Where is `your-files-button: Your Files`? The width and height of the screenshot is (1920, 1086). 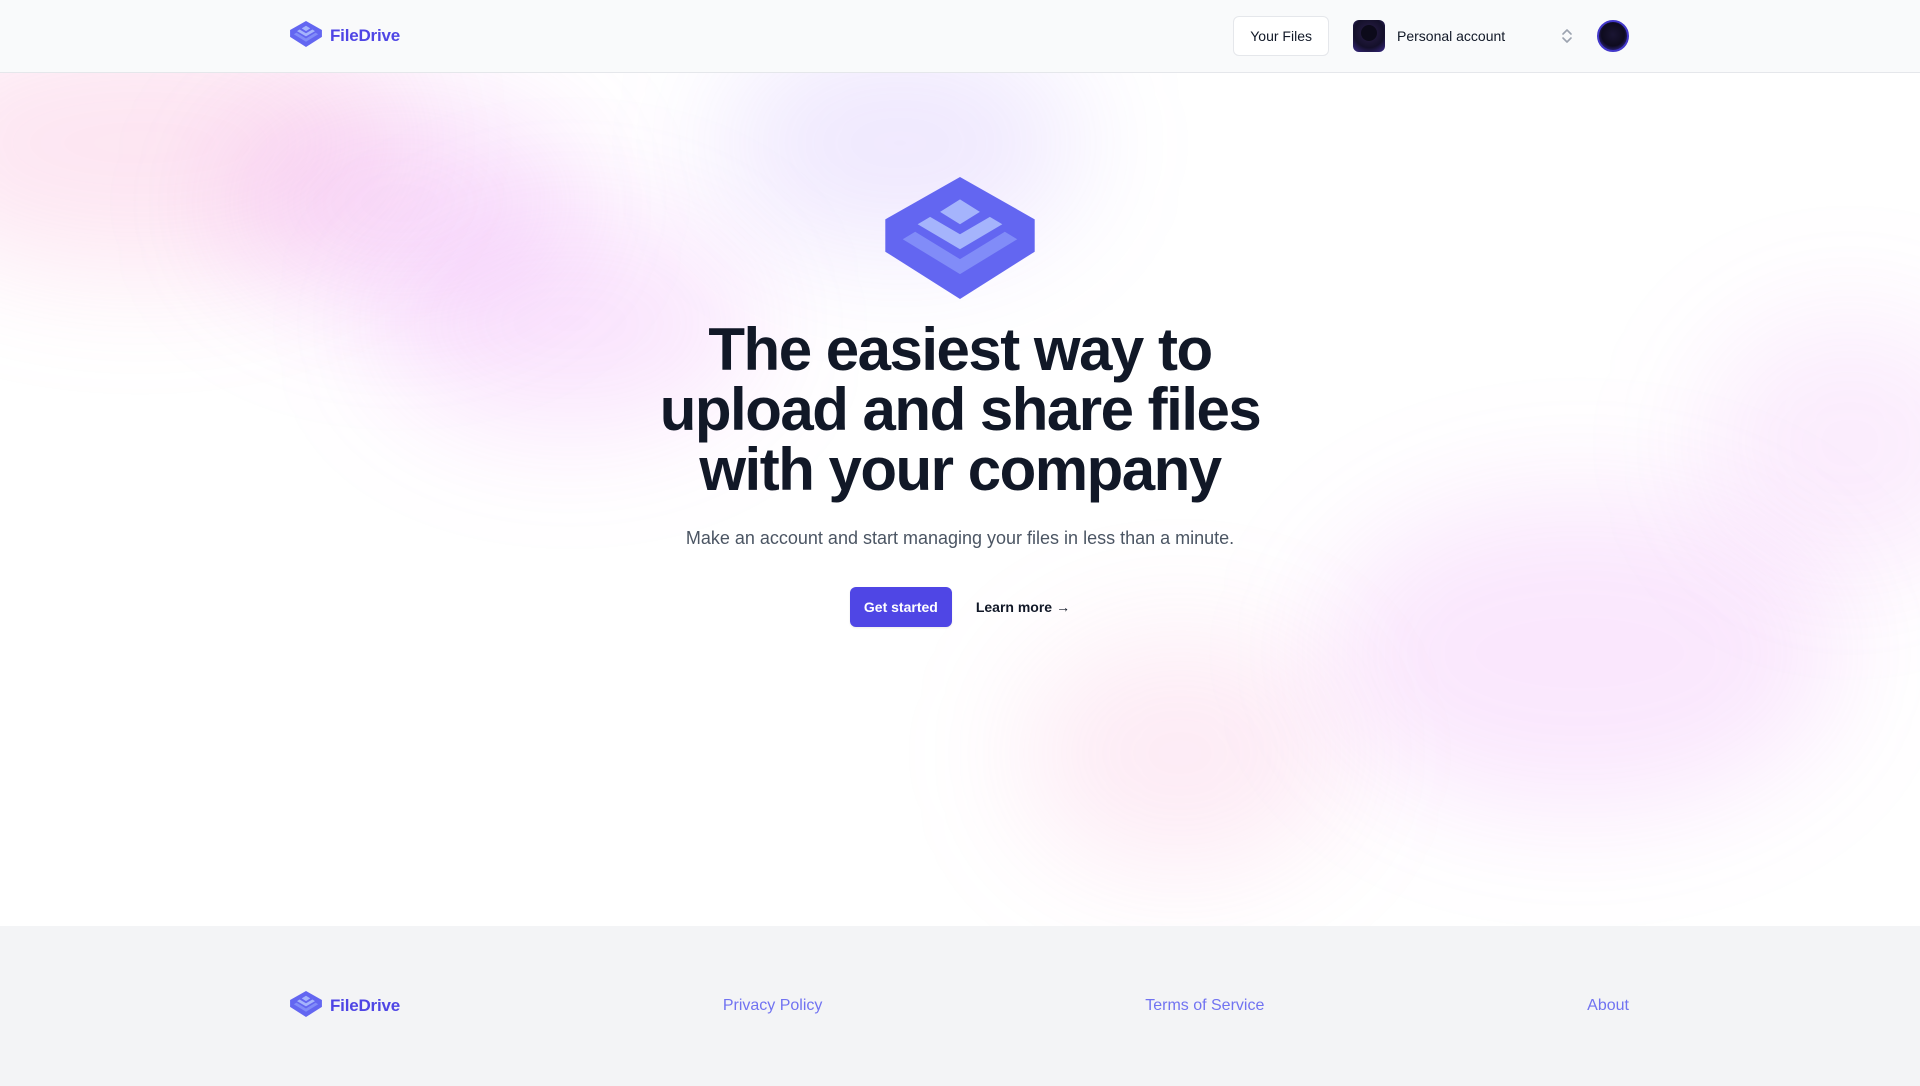 your-files-button: Your Files is located at coordinates (1281, 36).